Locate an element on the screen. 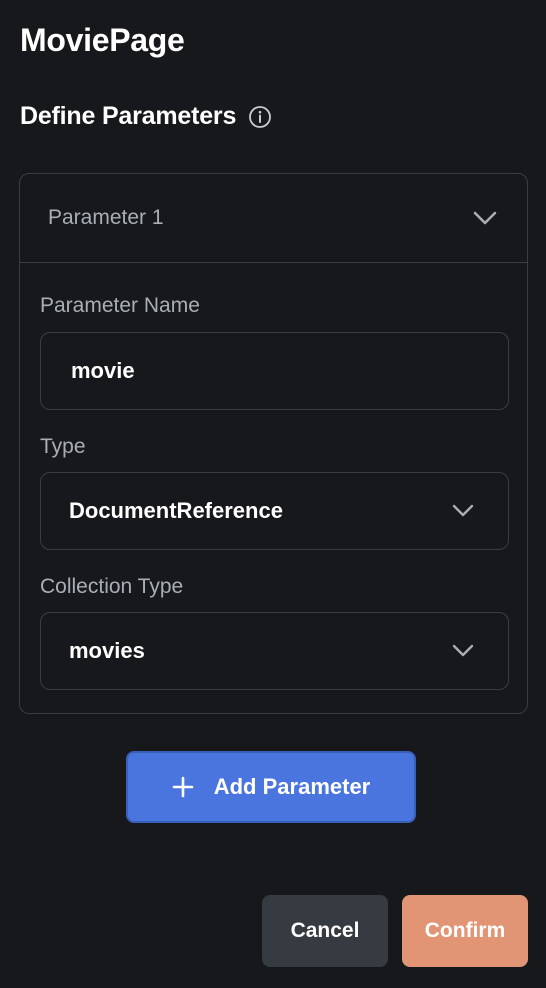 The width and height of the screenshot is (546, 988). cancel-button: Cancel is located at coordinates (325, 931).